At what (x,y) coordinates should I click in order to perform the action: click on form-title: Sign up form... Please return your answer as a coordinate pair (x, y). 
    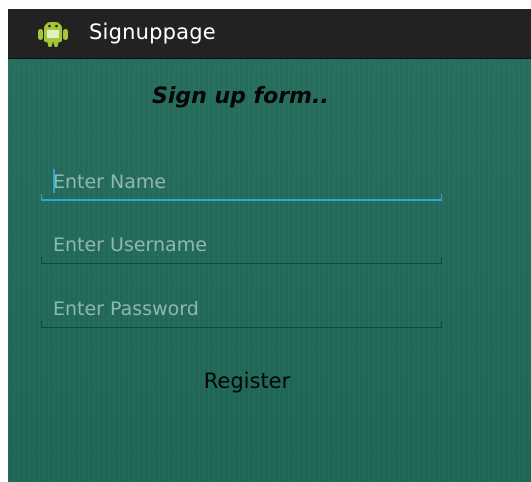
    Looking at the image, I should click on (240, 96).